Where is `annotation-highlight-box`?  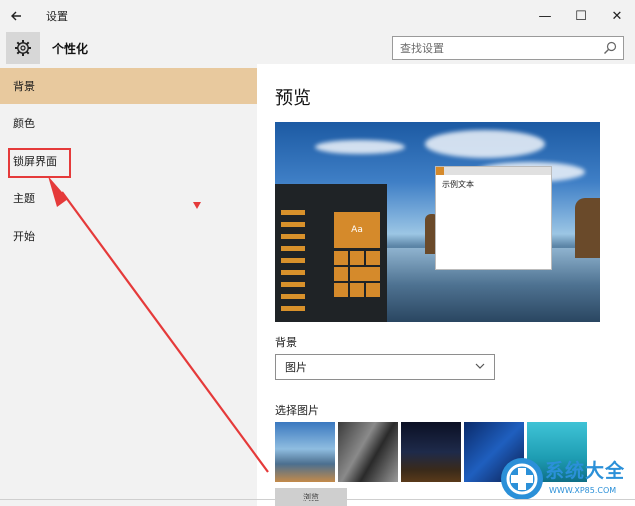 annotation-highlight-box is located at coordinates (39, 163).